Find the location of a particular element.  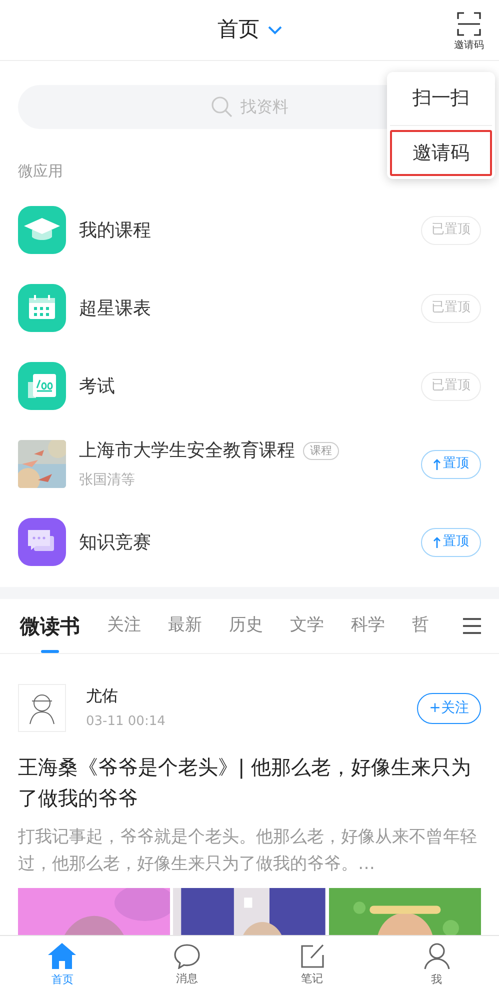

tab: 科学 is located at coordinates (368, 626).